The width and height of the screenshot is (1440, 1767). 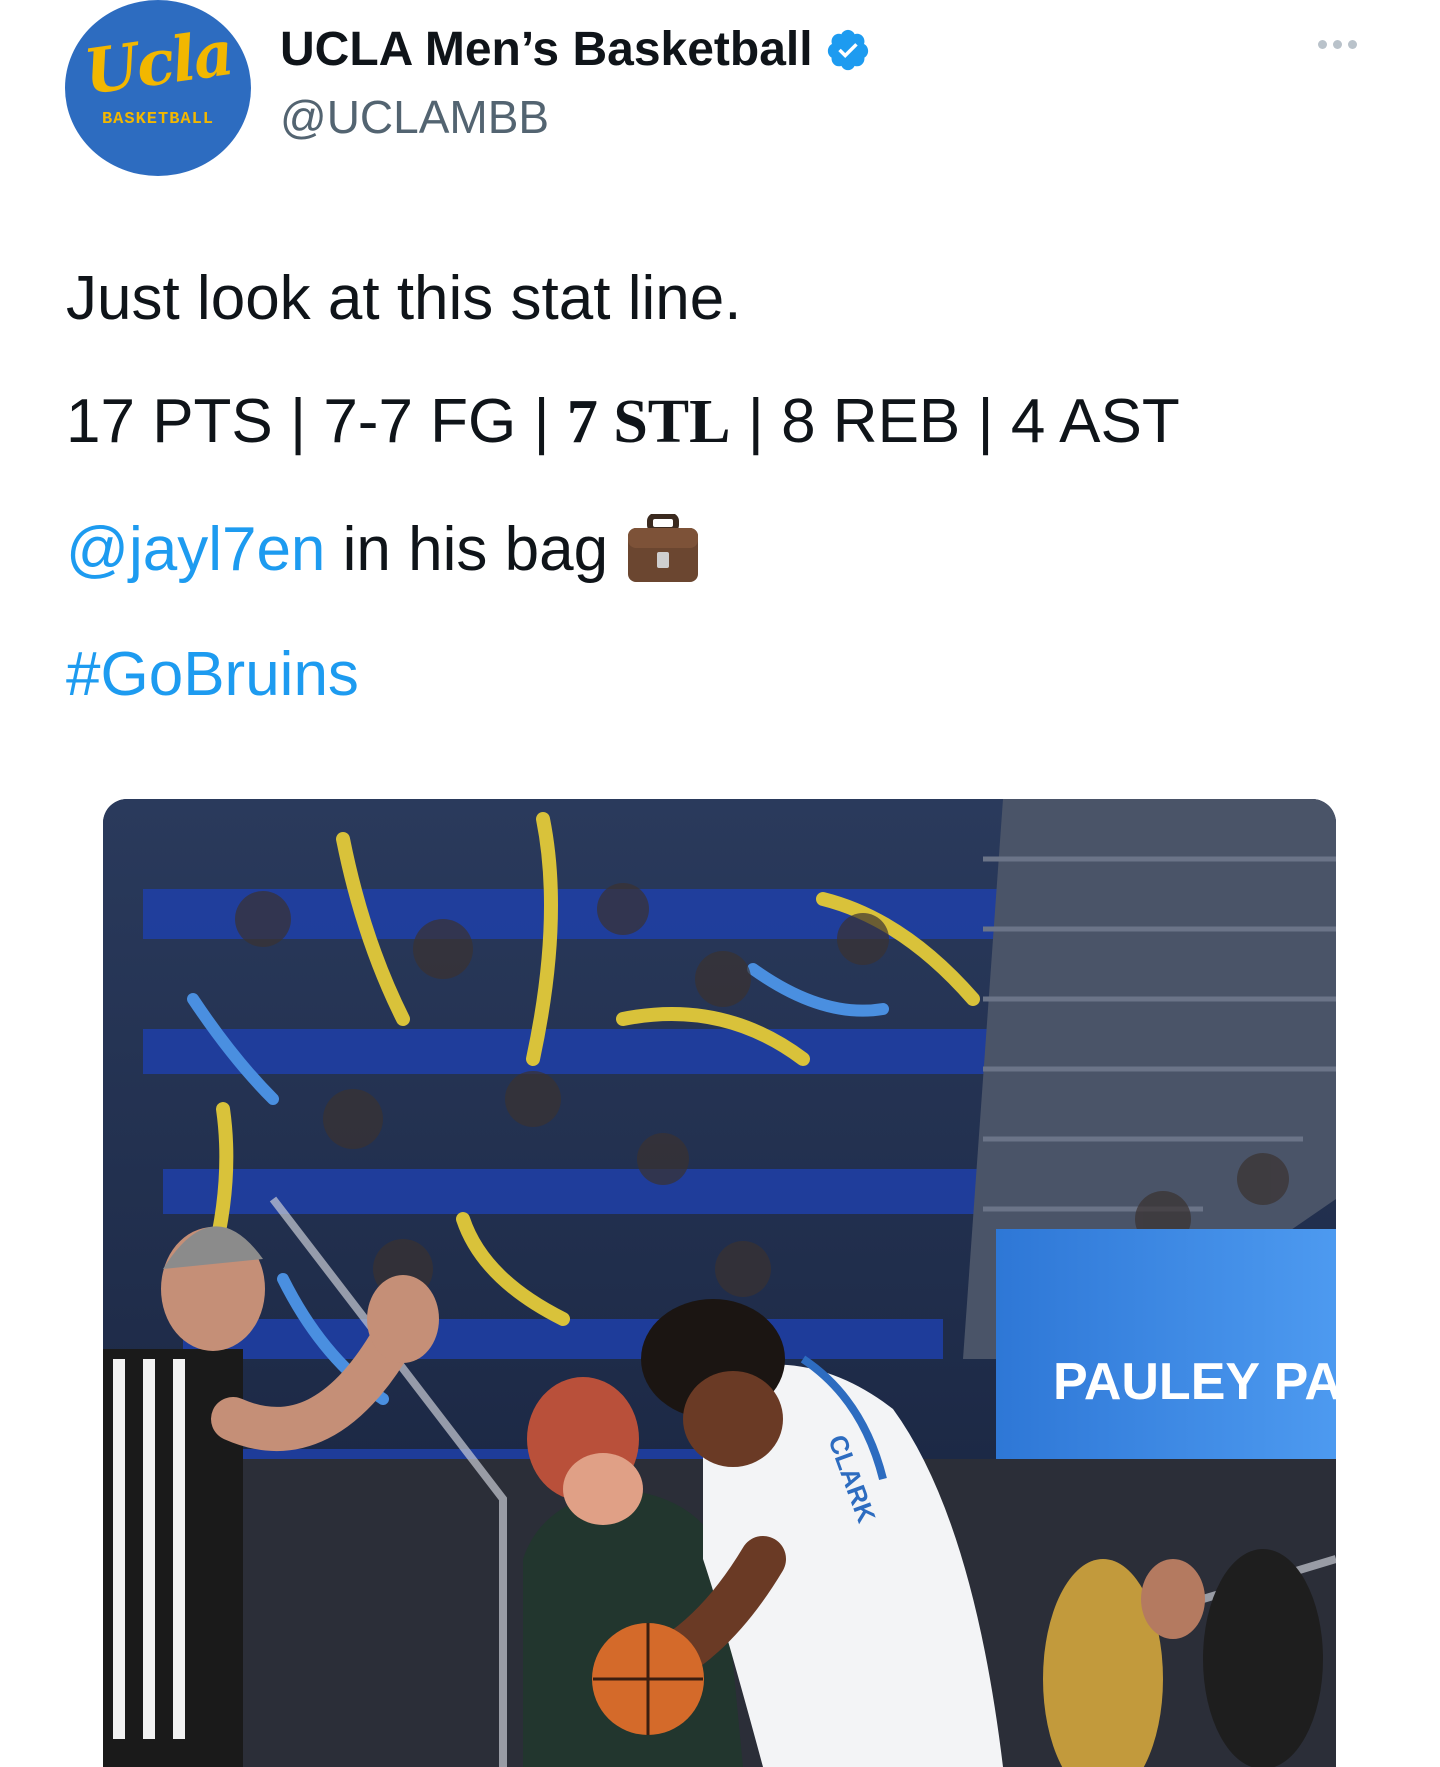 I want to click on briefcase-icon, so click(x=663, y=548).